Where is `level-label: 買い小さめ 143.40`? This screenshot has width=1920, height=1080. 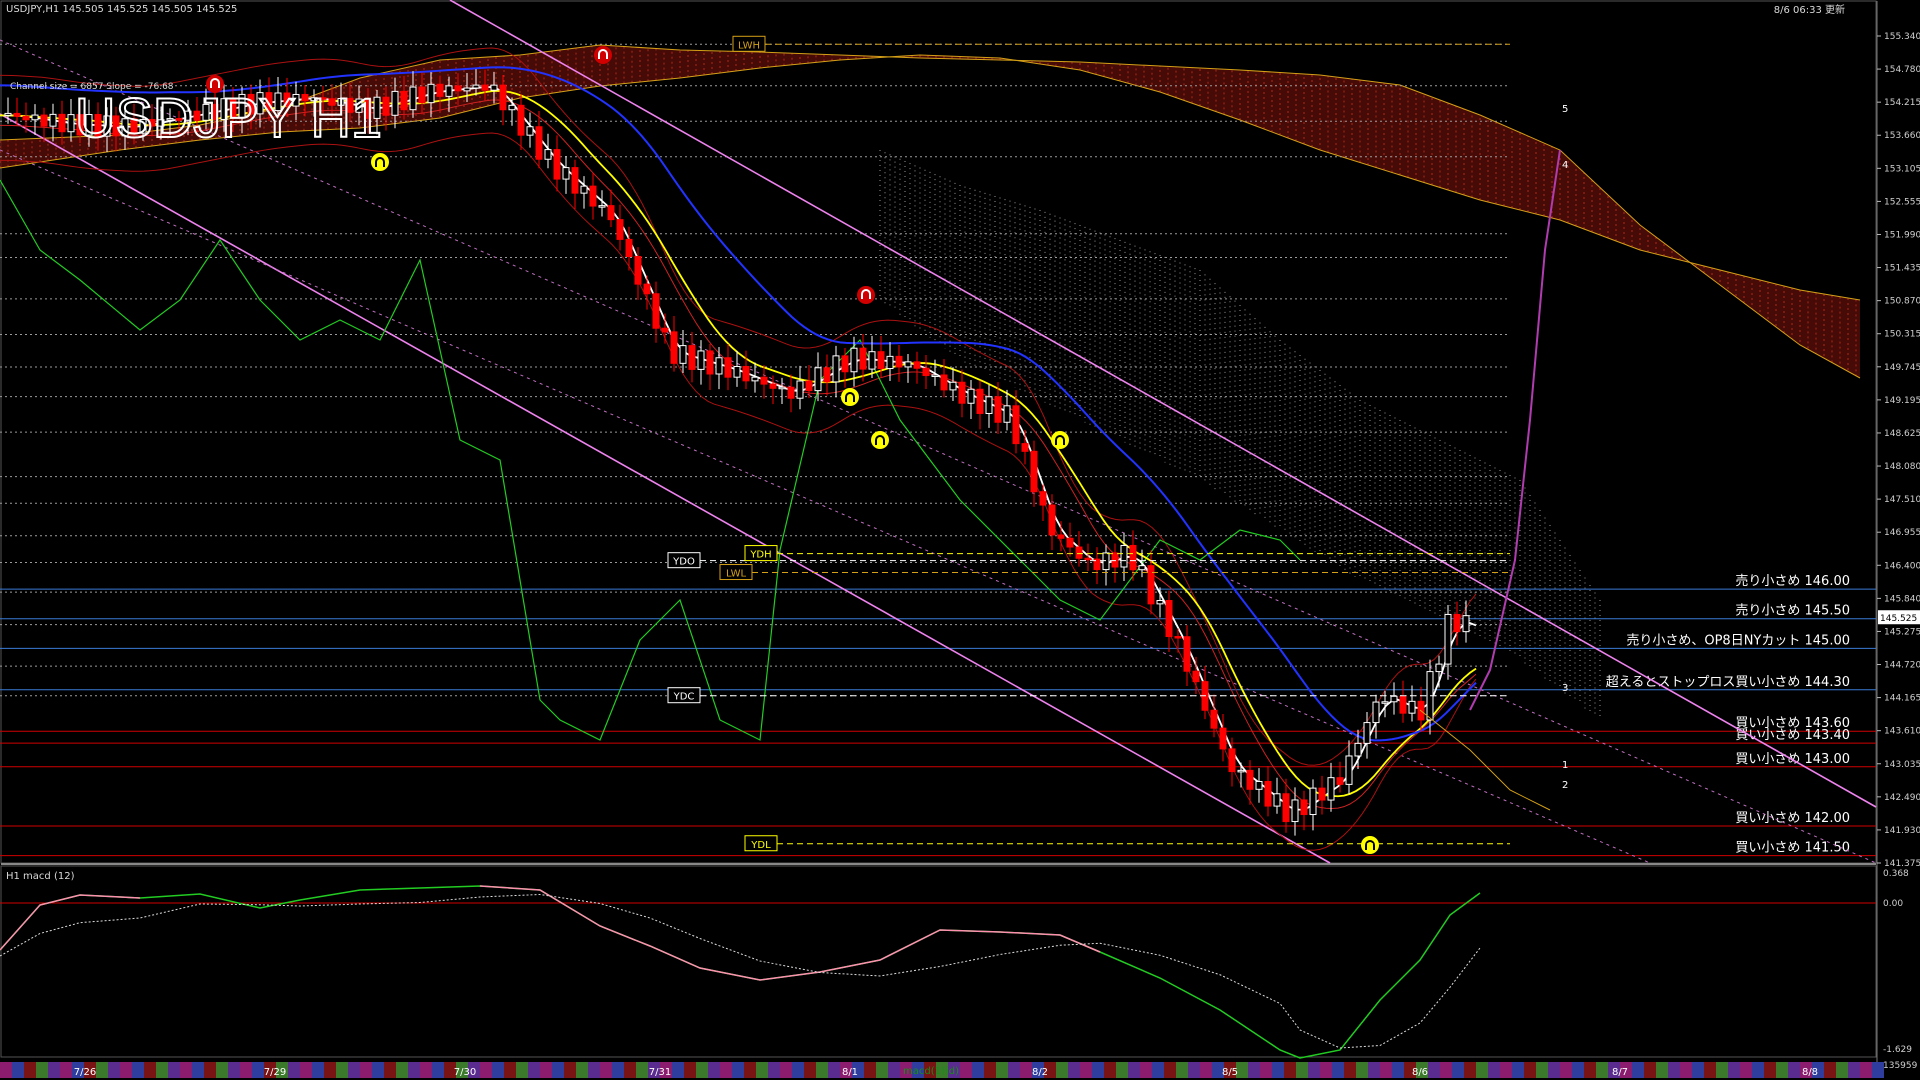 level-label: 買い小さめ 143.40 is located at coordinates (1792, 735).